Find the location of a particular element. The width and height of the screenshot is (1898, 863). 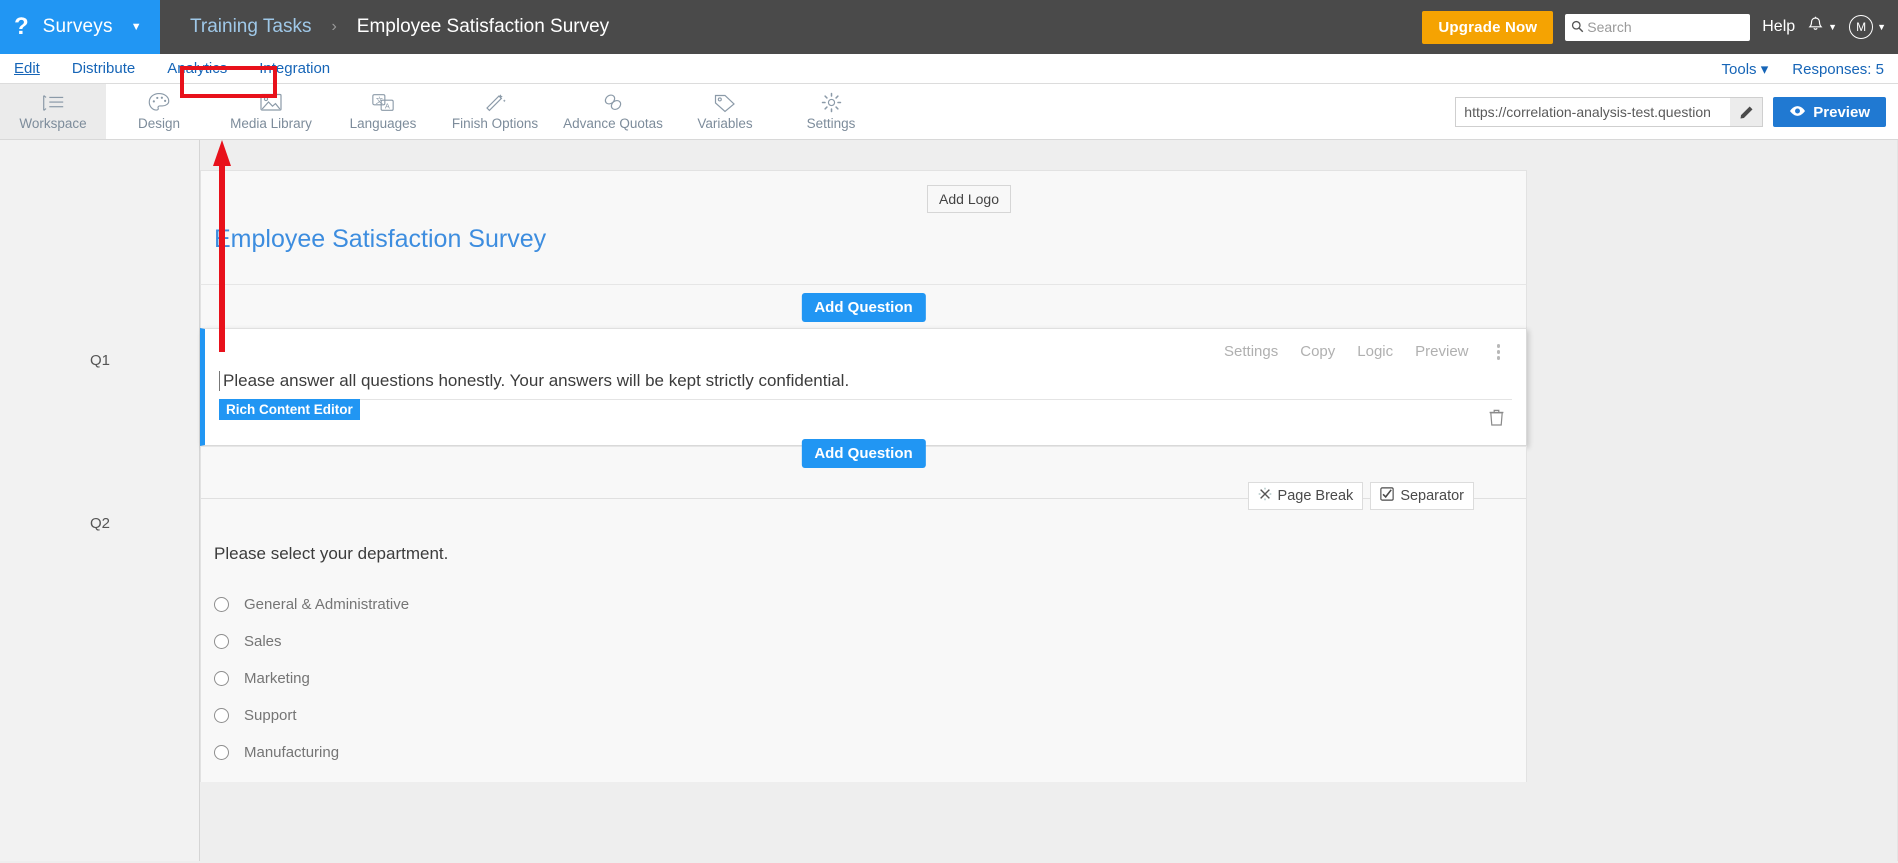

search-input is located at coordinates (1678, 27).